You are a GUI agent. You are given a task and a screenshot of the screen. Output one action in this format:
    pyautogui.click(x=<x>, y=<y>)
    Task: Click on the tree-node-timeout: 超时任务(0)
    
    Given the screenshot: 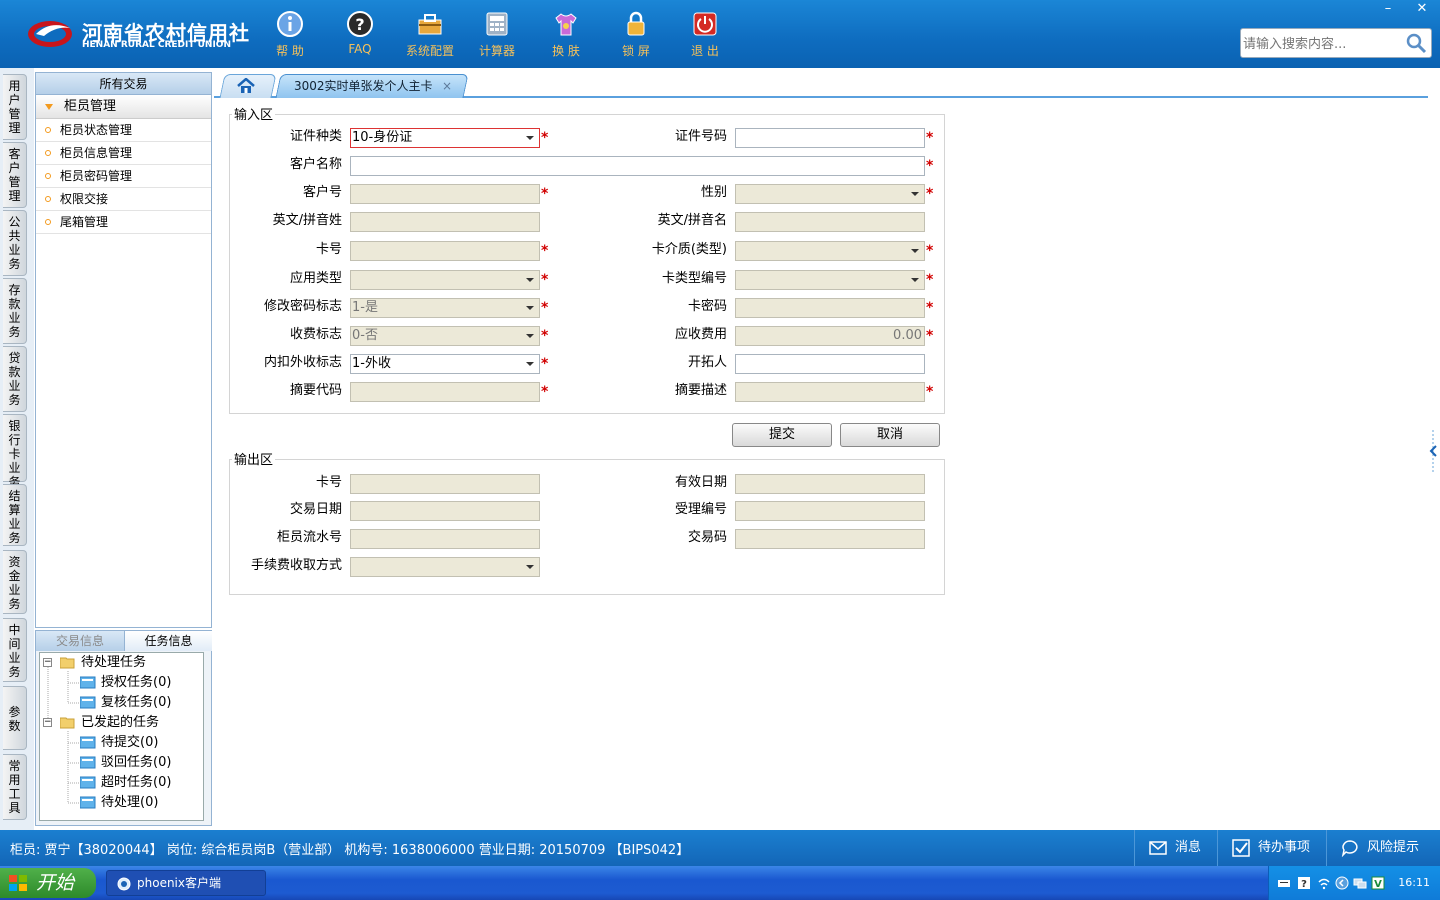 What is the action you would take?
    pyautogui.click(x=125, y=783)
    